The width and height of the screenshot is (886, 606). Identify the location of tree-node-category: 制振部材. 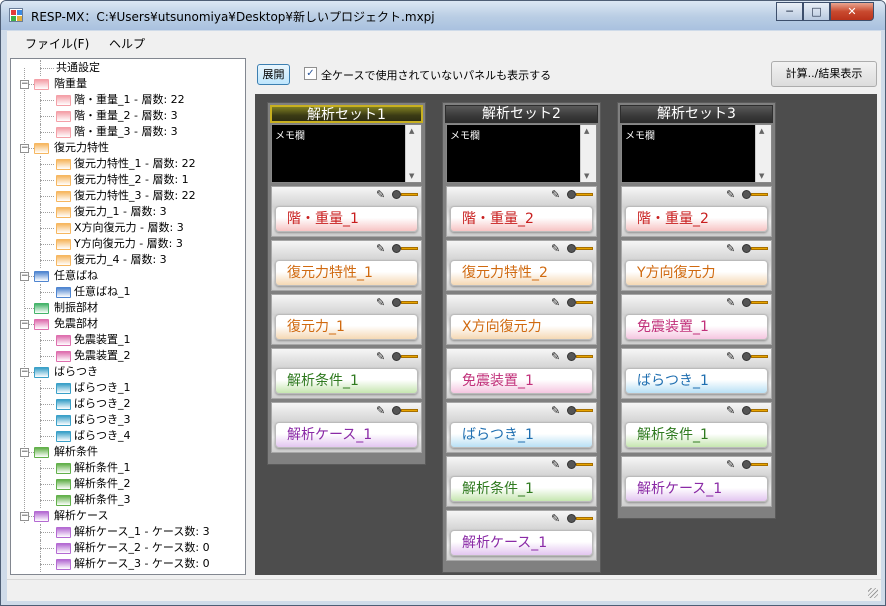
(128, 308).